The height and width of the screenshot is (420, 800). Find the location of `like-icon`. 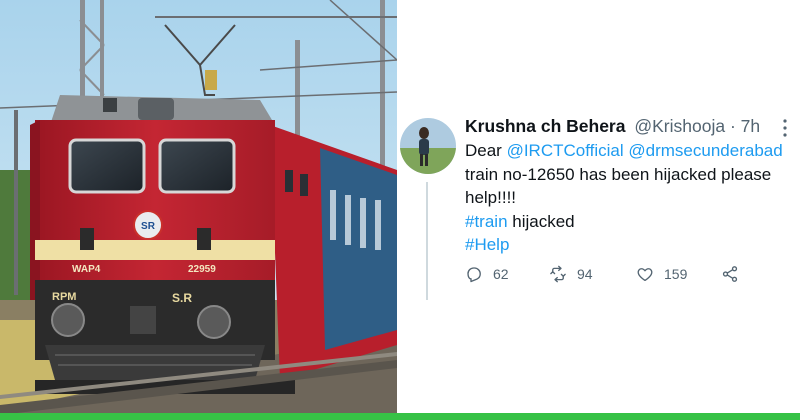

like-icon is located at coordinates (645, 275).